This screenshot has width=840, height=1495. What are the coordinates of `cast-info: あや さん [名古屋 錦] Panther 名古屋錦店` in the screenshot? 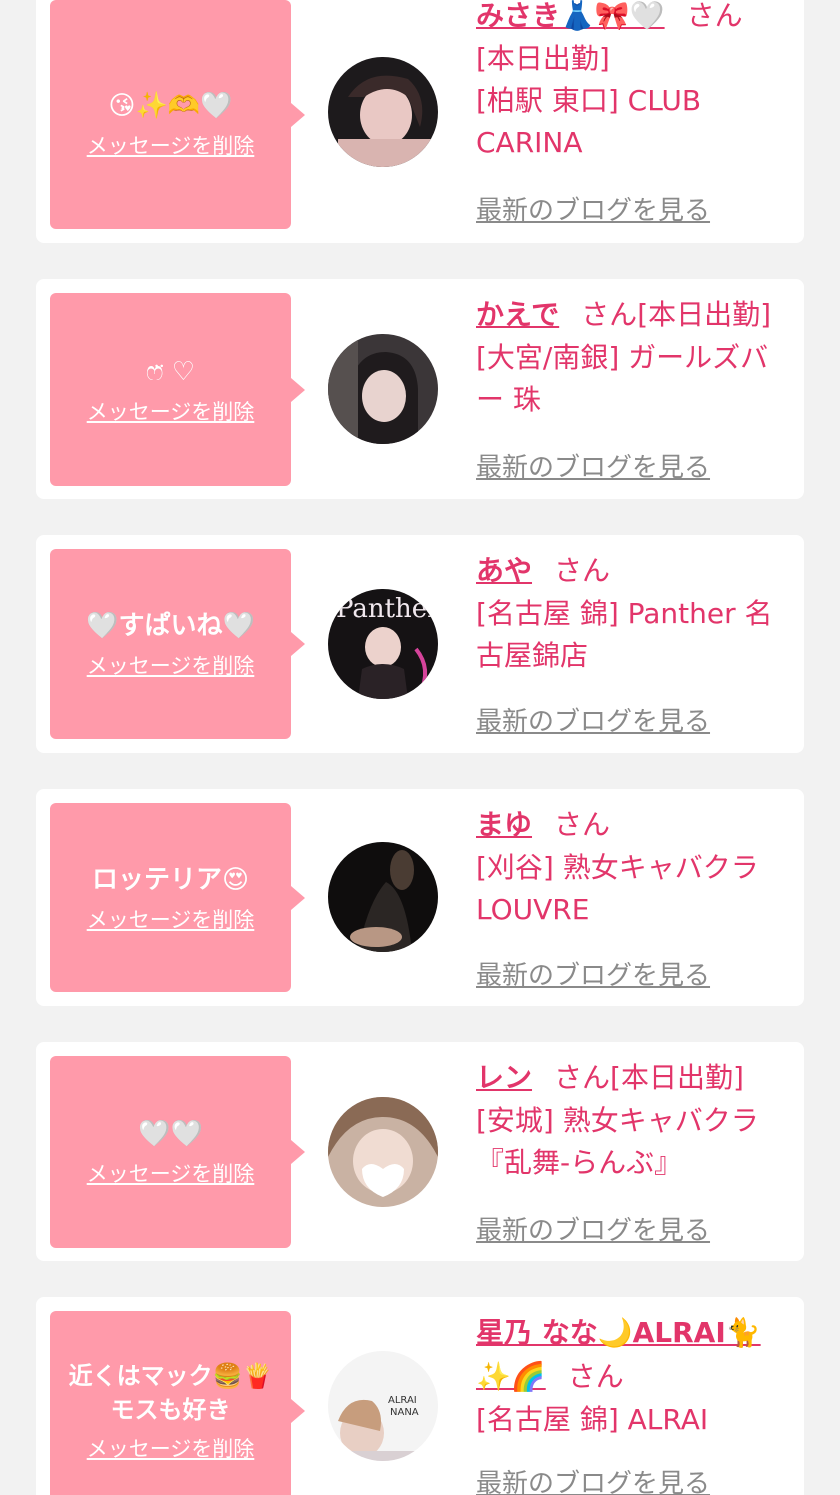 It's located at (631, 613).